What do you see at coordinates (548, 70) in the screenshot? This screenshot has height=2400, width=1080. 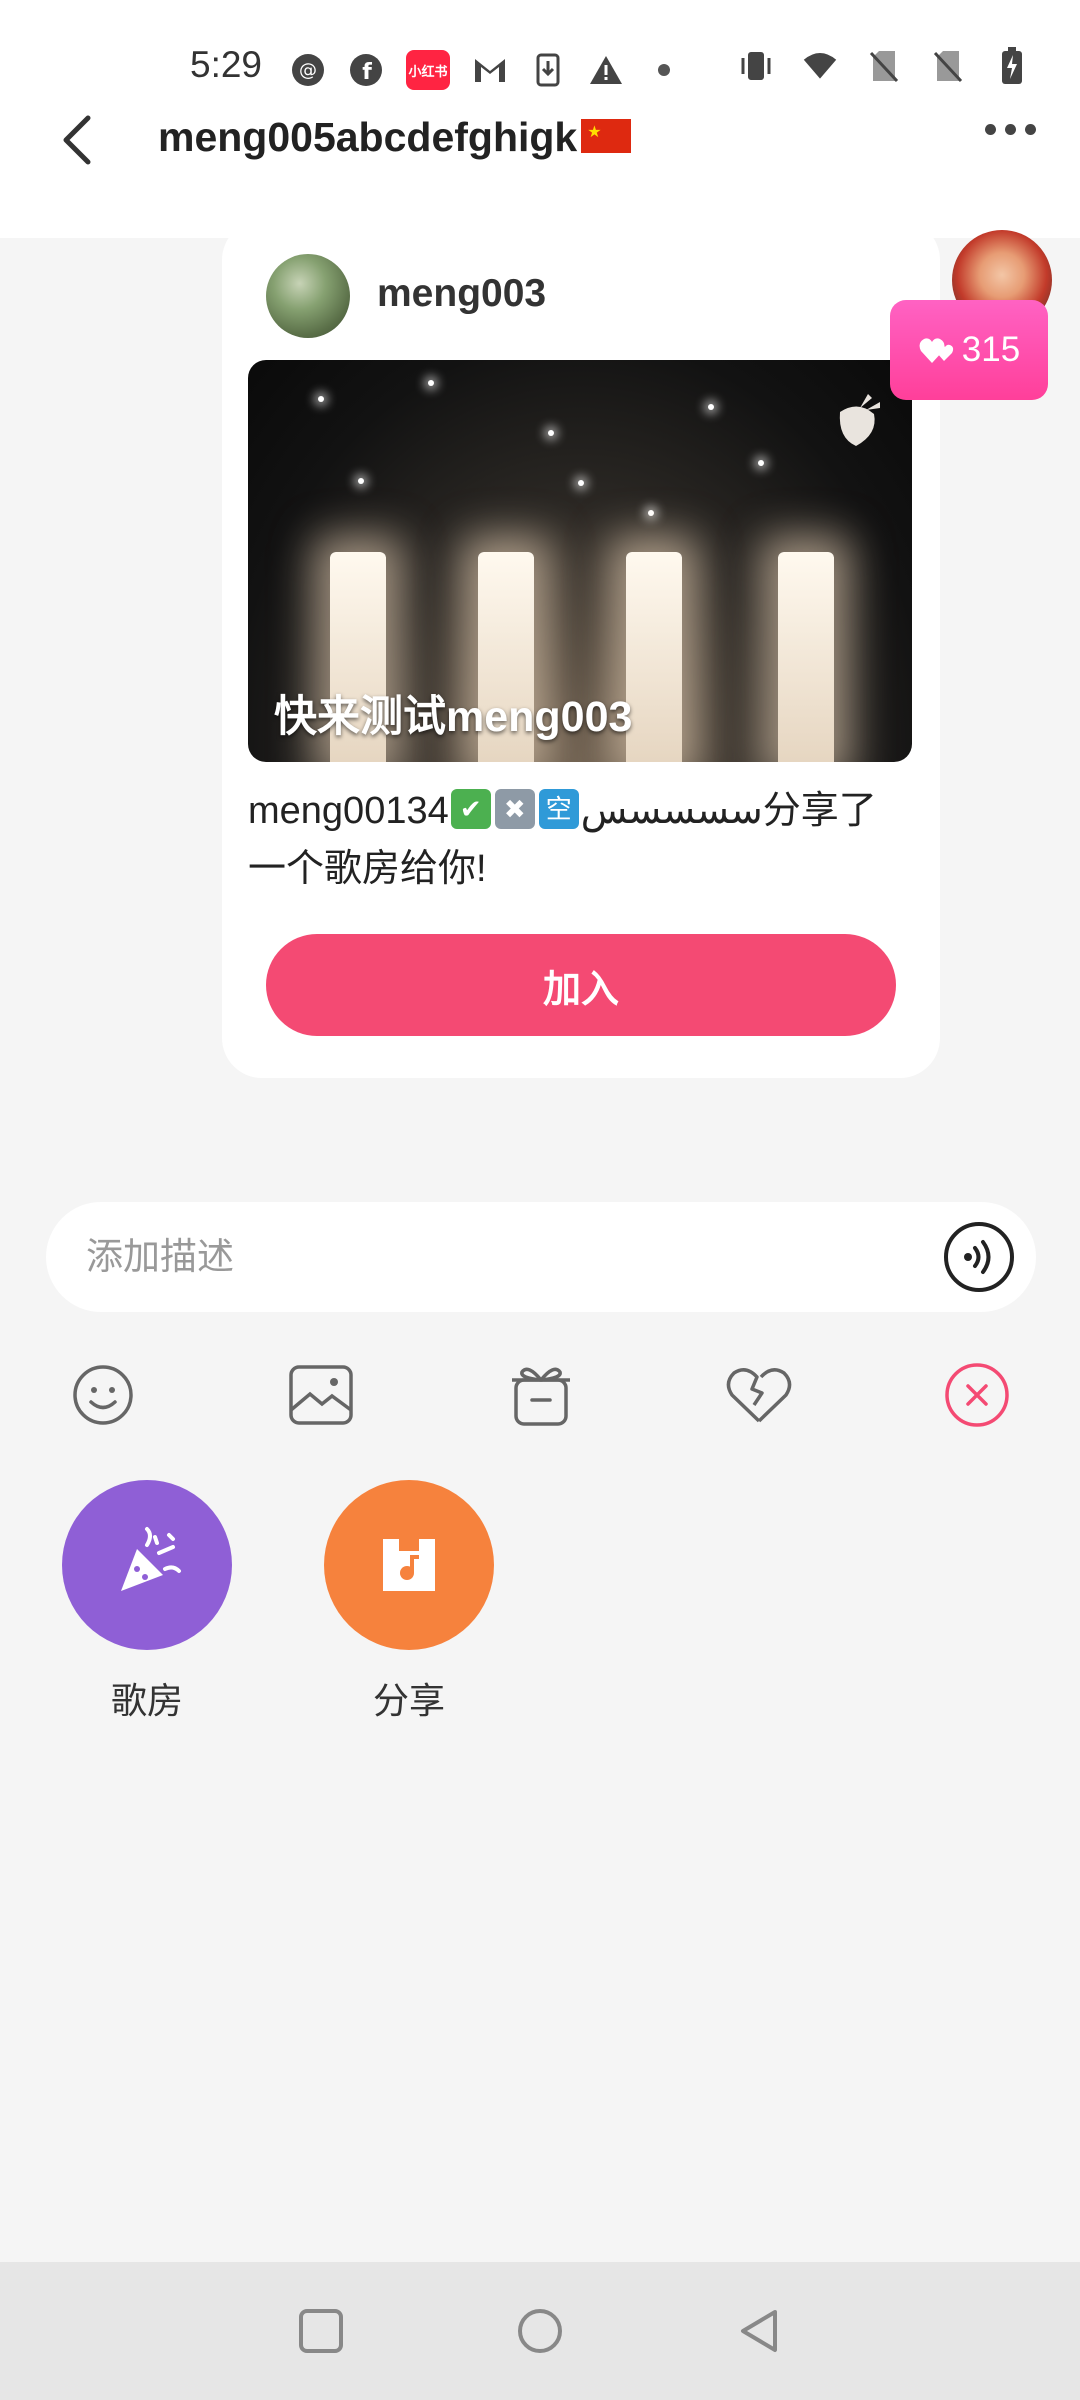 I see `download-icon` at bounding box center [548, 70].